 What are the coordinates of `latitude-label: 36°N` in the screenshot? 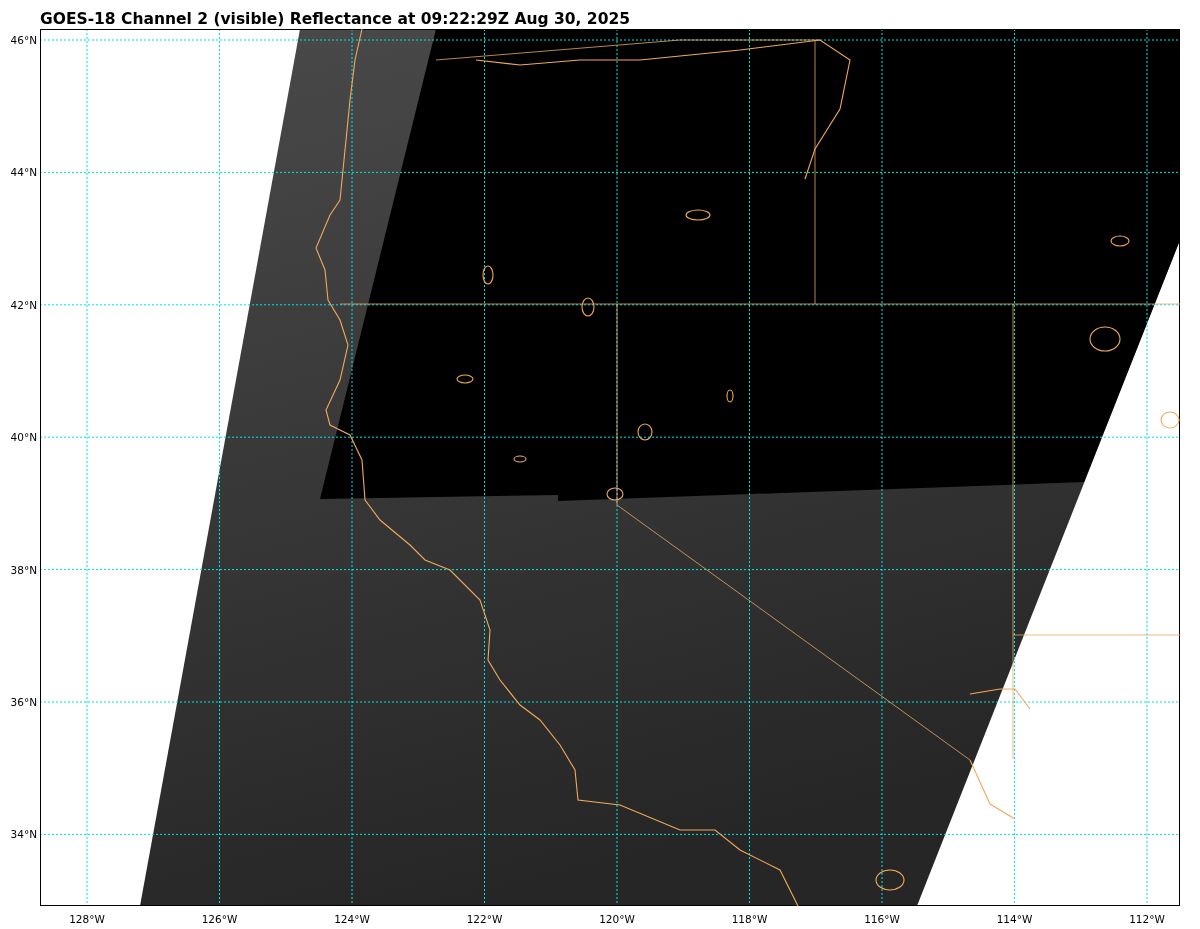 It's located at (23, 702).